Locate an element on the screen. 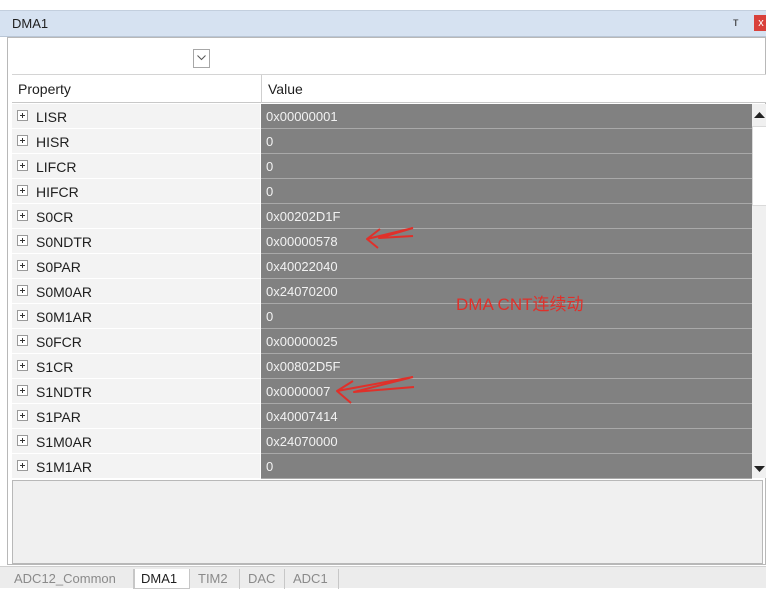  property-name: HISR is located at coordinates (53, 142).